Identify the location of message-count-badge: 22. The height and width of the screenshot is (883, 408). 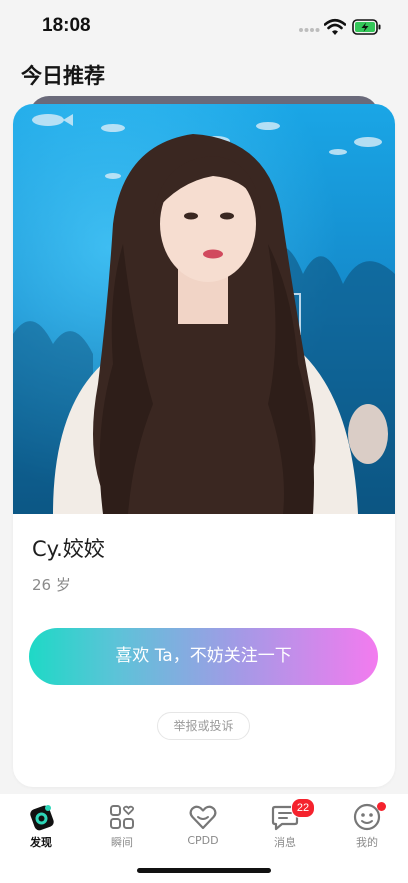
(303, 808).